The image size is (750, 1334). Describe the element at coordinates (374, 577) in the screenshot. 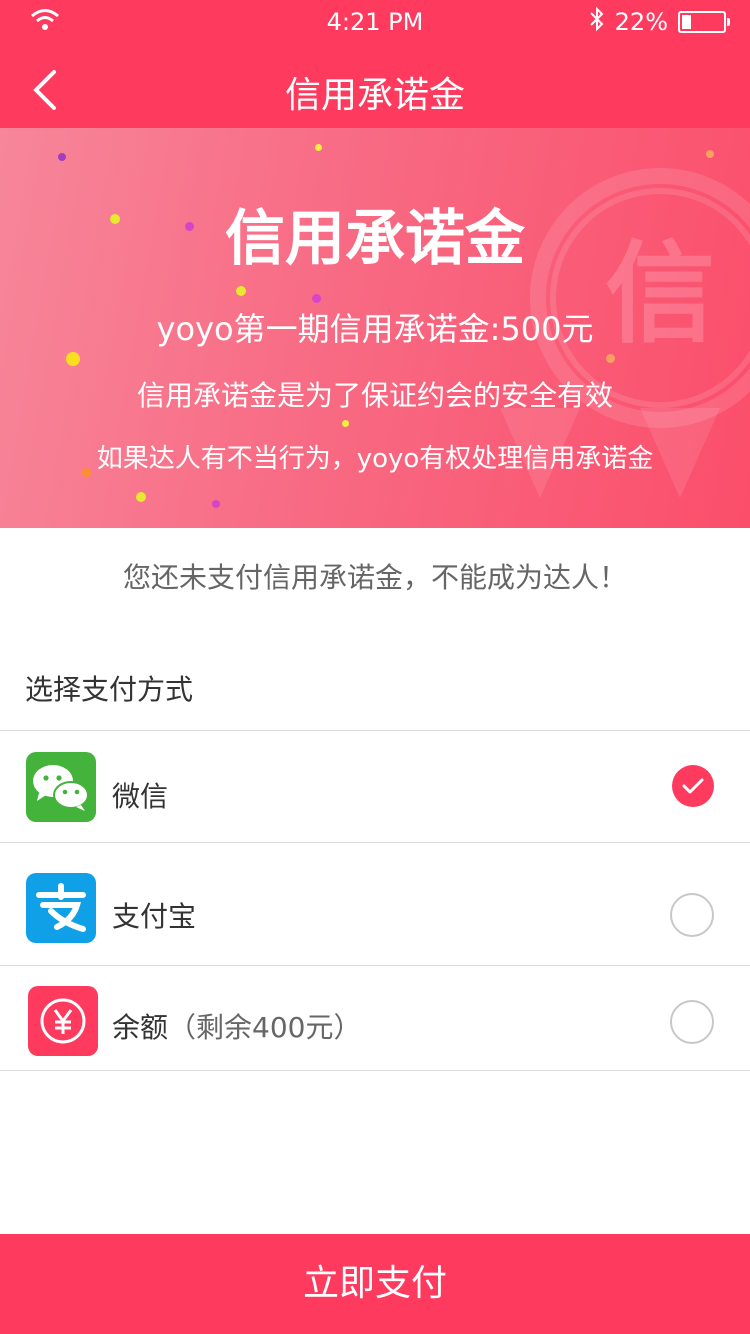

I see `unpaid-notice: 您还未支付信用承诺金，不能成为达人！` at that location.